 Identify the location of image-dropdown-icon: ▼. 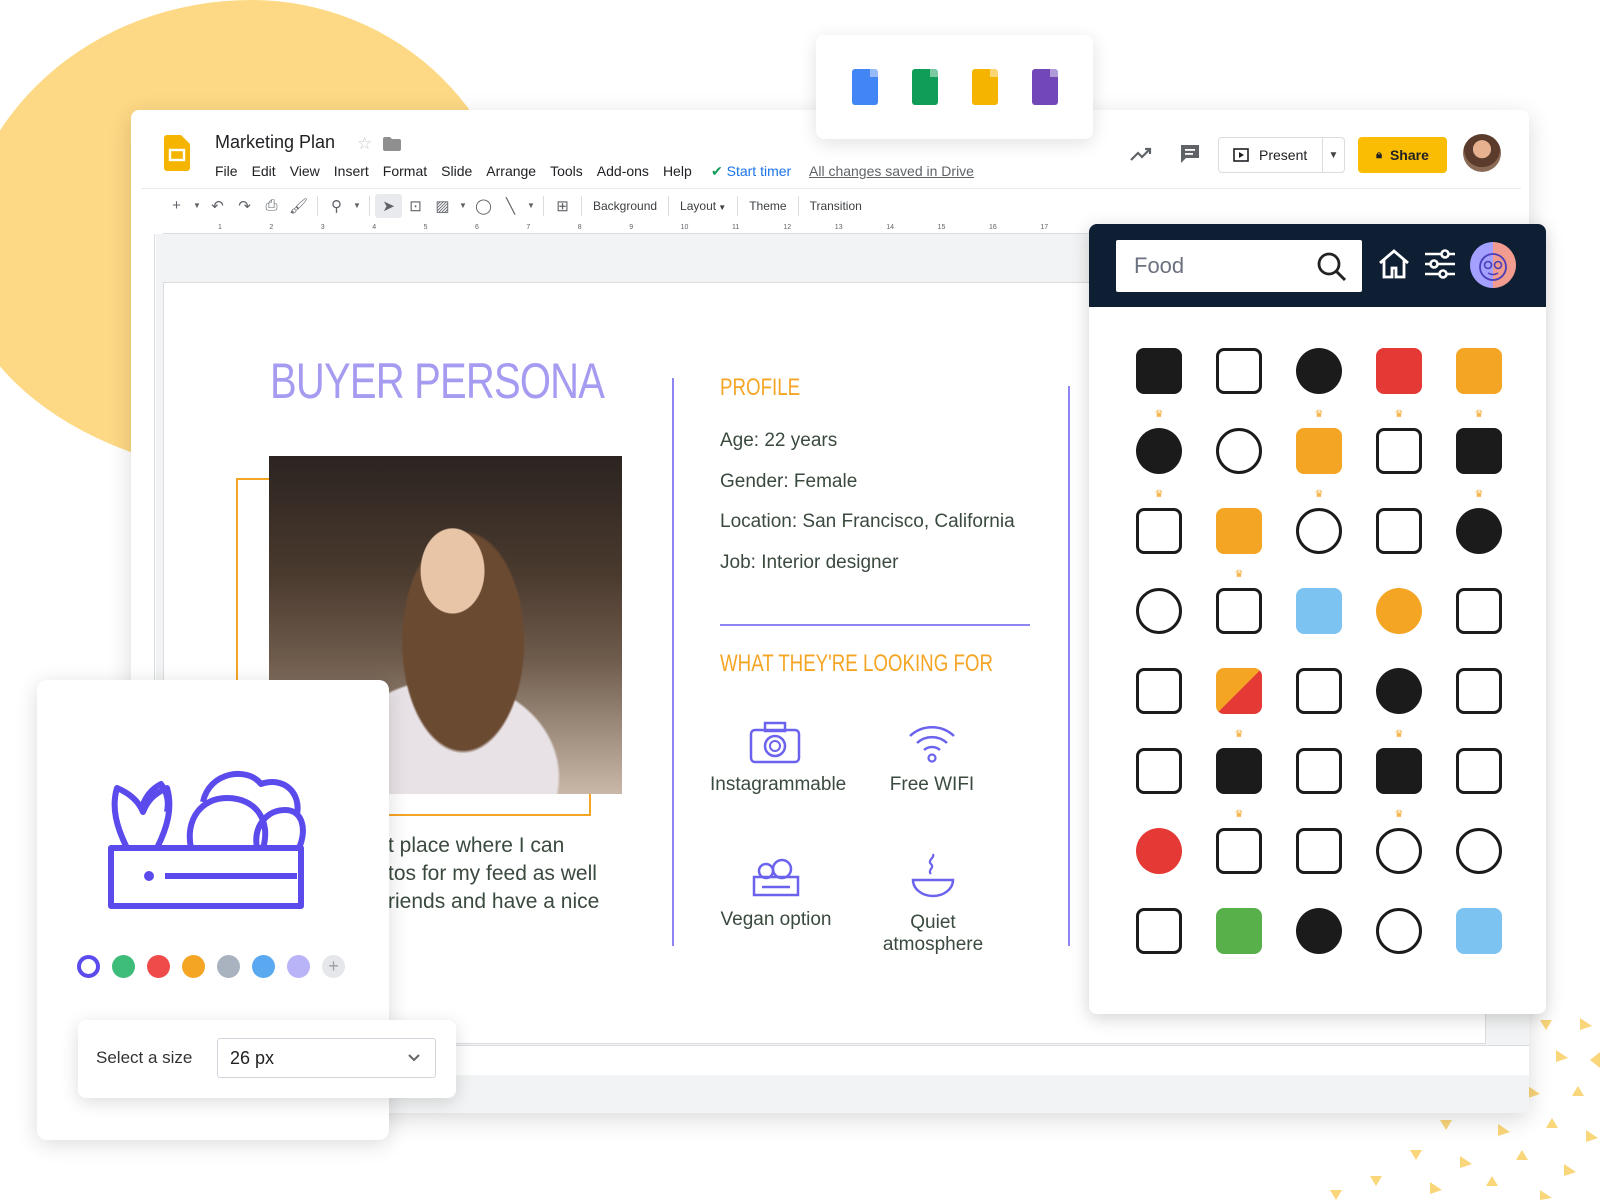
(463, 206).